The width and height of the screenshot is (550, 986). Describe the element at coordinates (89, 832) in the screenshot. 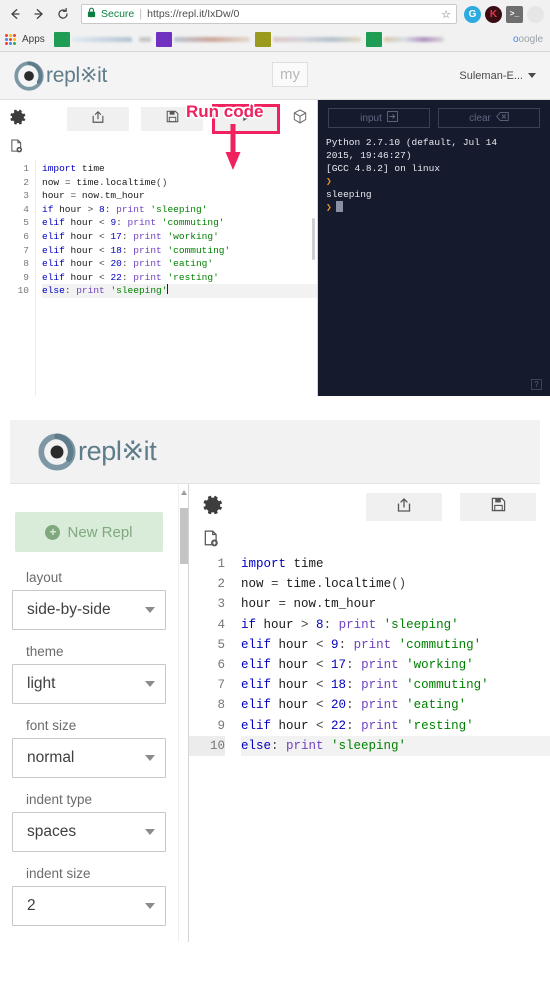

I see `setting-select-indent-type: spaces` at that location.